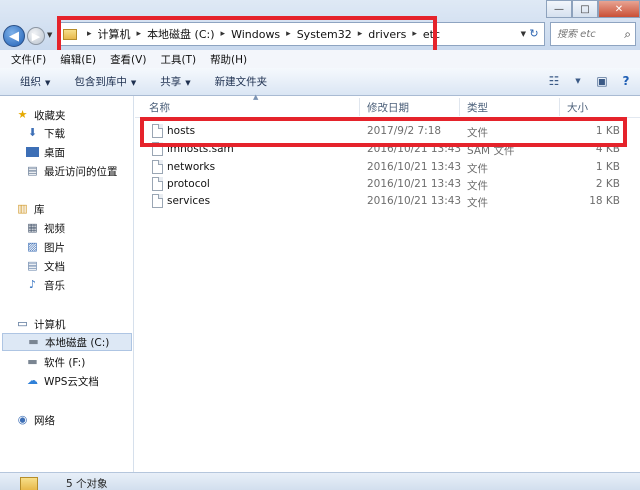 This screenshot has width=640, height=490. What do you see at coordinates (559, 9) in the screenshot?
I see `minimize-button: —` at bounding box center [559, 9].